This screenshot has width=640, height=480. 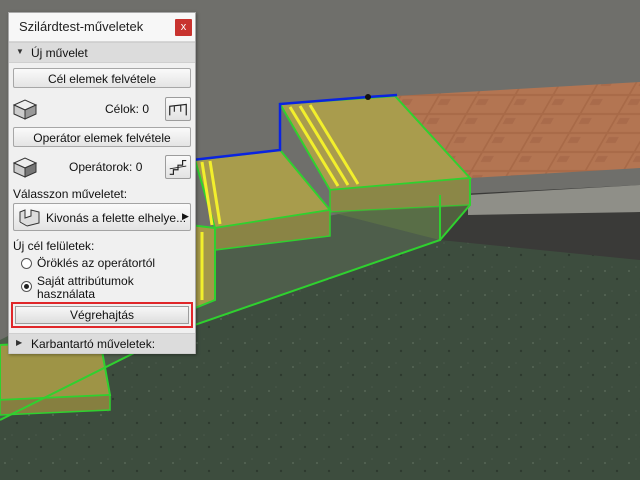 I want to click on vertex-marker, so click(x=368, y=97).